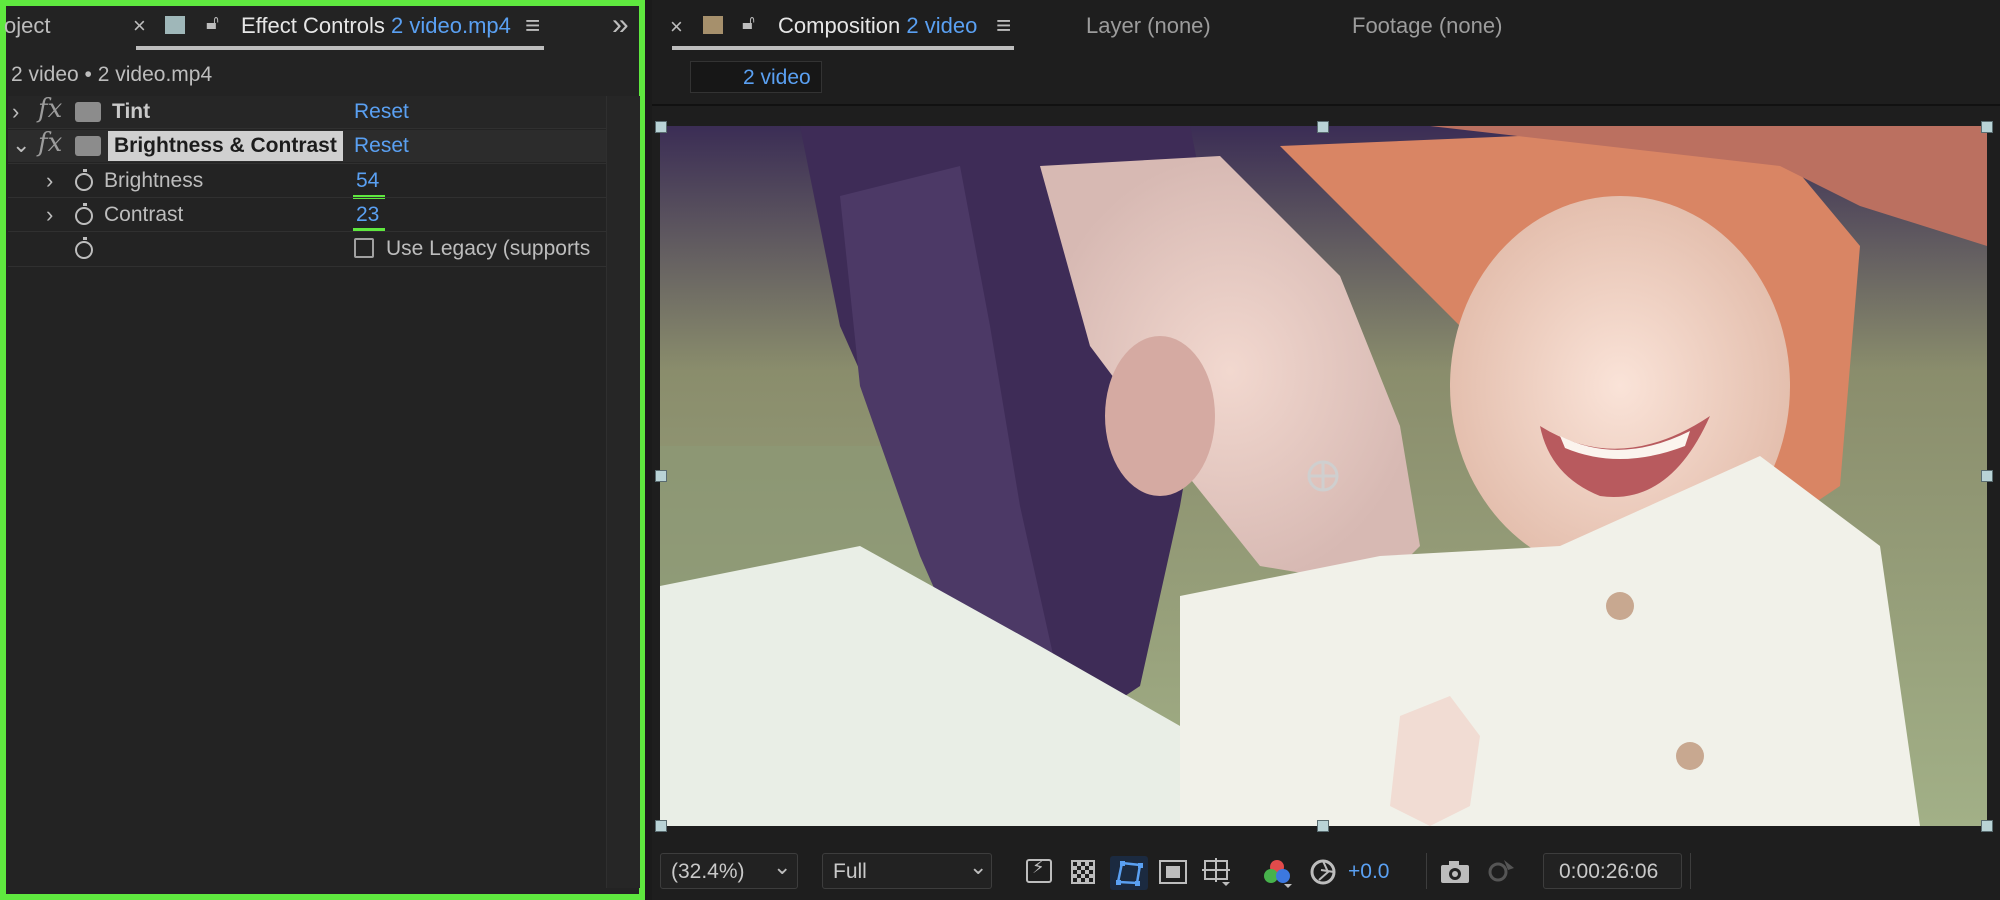 This screenshot has height=900, width=2000. What do you see at coordinates (1427, 26) in the screenshot?
I see `tab-footage: Footage (none)` at bounding box center [1427, 26].